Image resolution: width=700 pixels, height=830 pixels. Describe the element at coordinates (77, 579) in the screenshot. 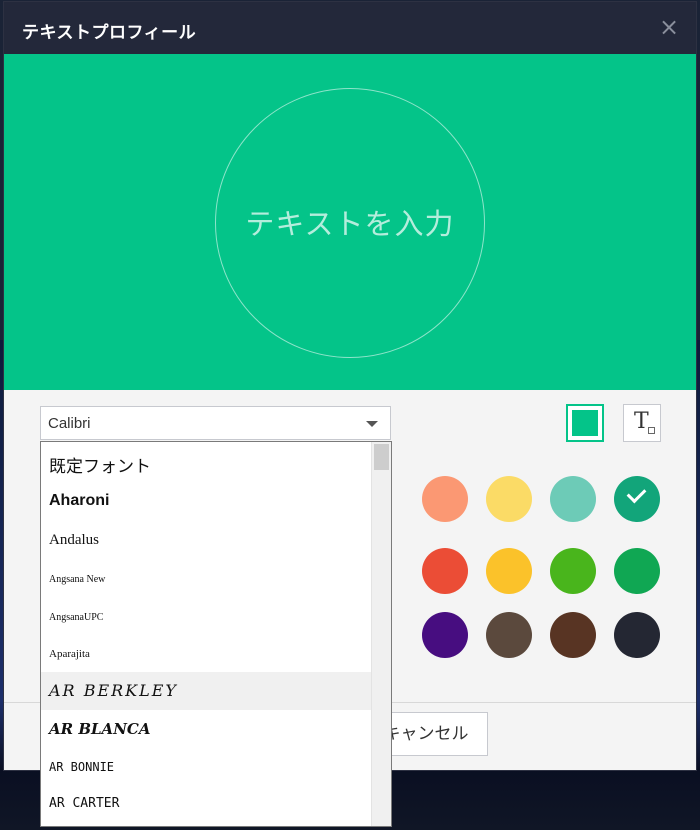

I see `font-option-label: Angsana New` at that location.